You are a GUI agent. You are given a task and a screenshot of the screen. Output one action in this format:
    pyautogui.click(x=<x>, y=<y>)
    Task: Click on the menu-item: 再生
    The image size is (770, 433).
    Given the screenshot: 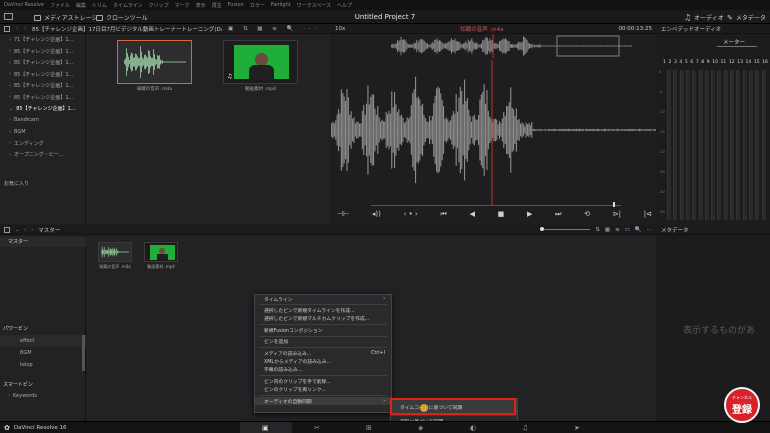 What is the action you would take?
    pyautogui.click(x=217, y=5)
    